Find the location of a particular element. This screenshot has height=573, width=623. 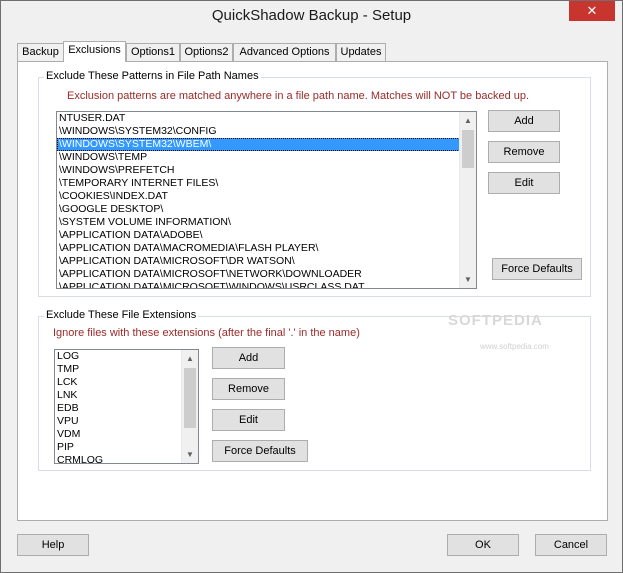

list-item: LNK is located at coordinates (126, 395).